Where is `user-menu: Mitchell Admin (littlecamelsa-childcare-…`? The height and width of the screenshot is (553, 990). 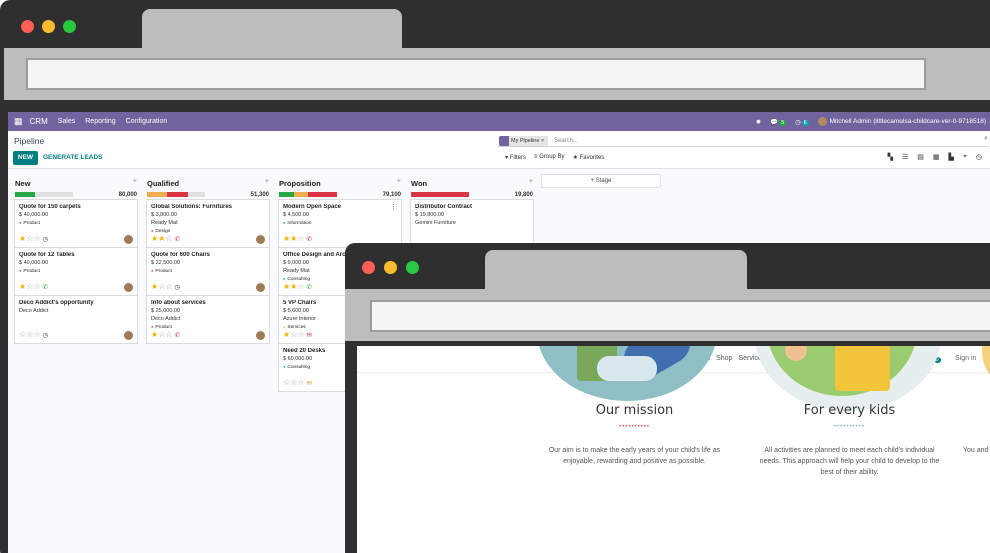 user-menu: Mitchell Admin (littlecamelsa-childcare-… is located at coordinates (901, 121).